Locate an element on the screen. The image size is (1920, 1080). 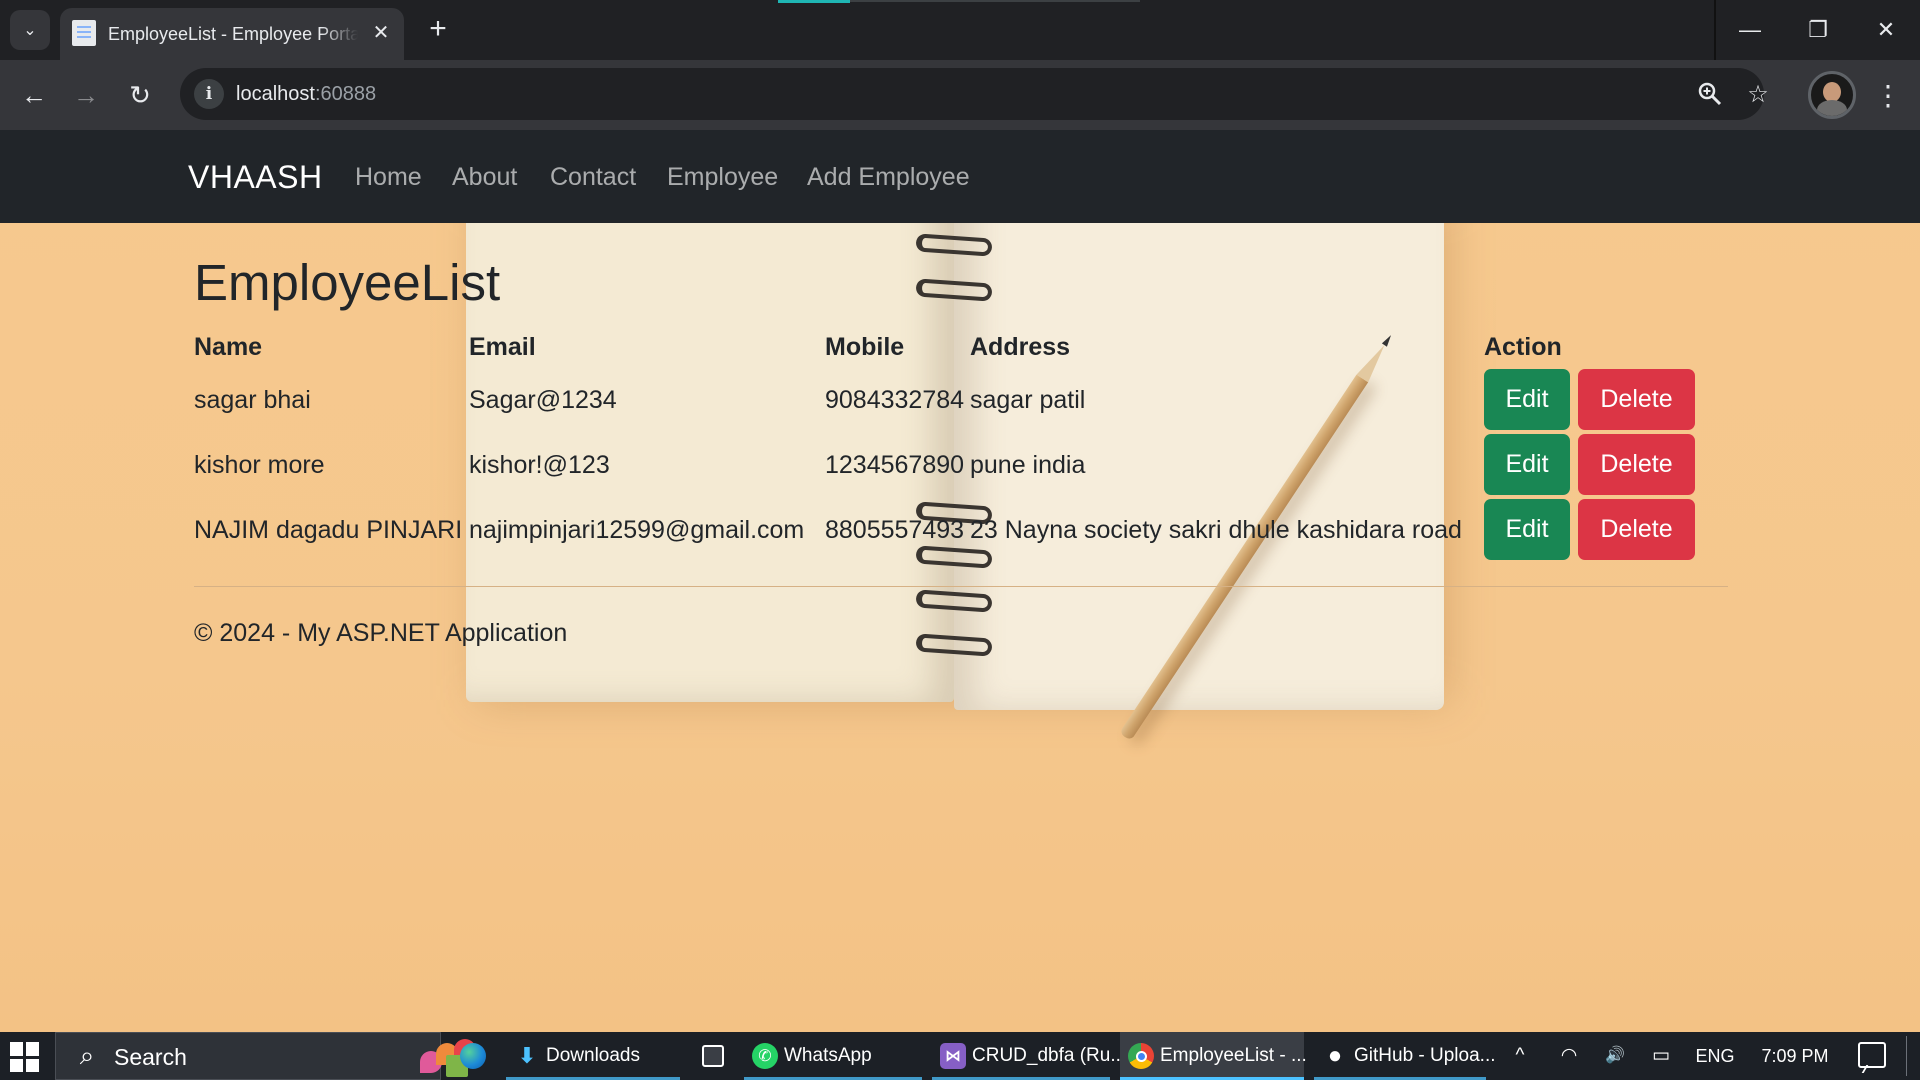
cell-address: pune india is located at coordinates (1028, 465).